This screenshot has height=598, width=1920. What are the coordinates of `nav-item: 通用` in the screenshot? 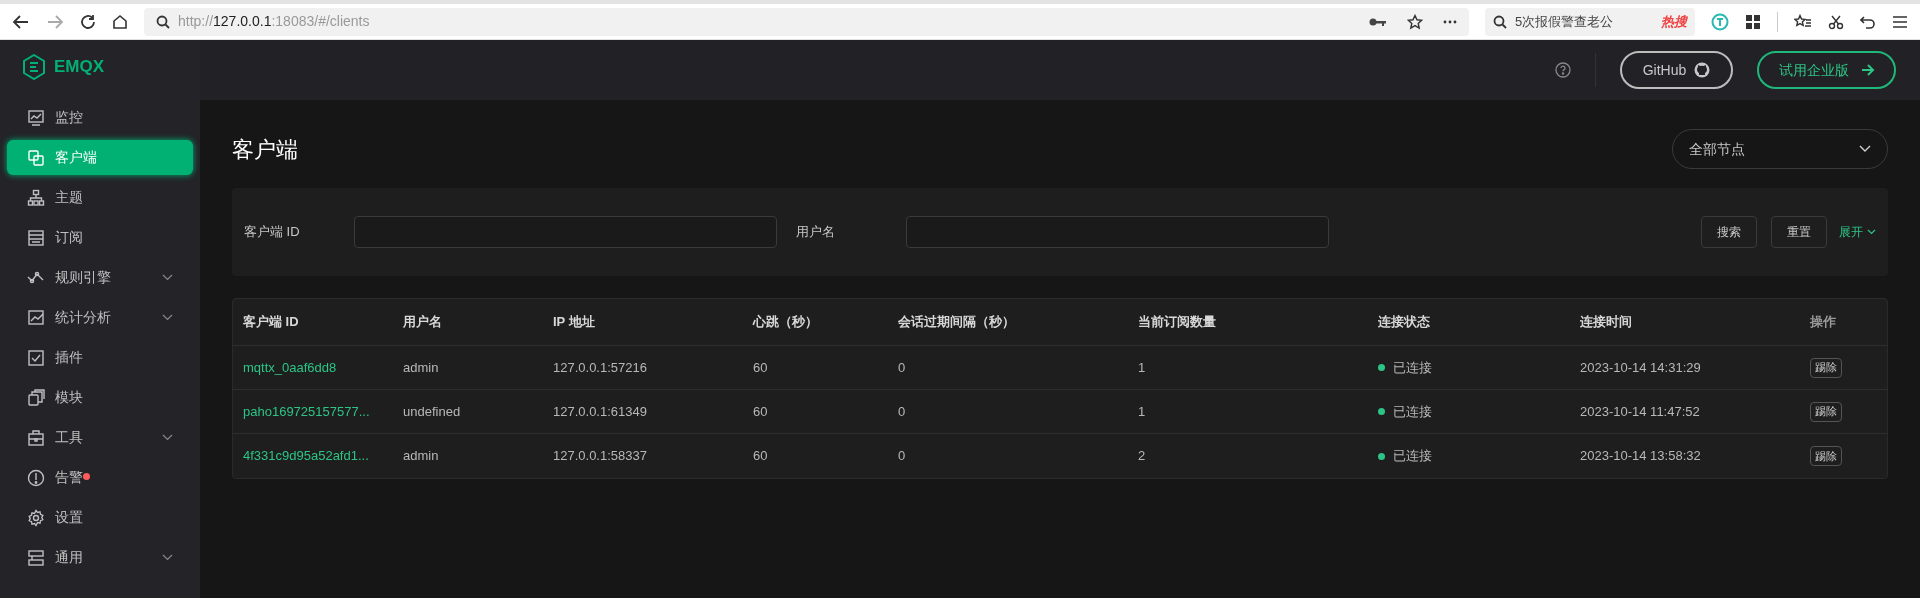 It's located at (100, 557).